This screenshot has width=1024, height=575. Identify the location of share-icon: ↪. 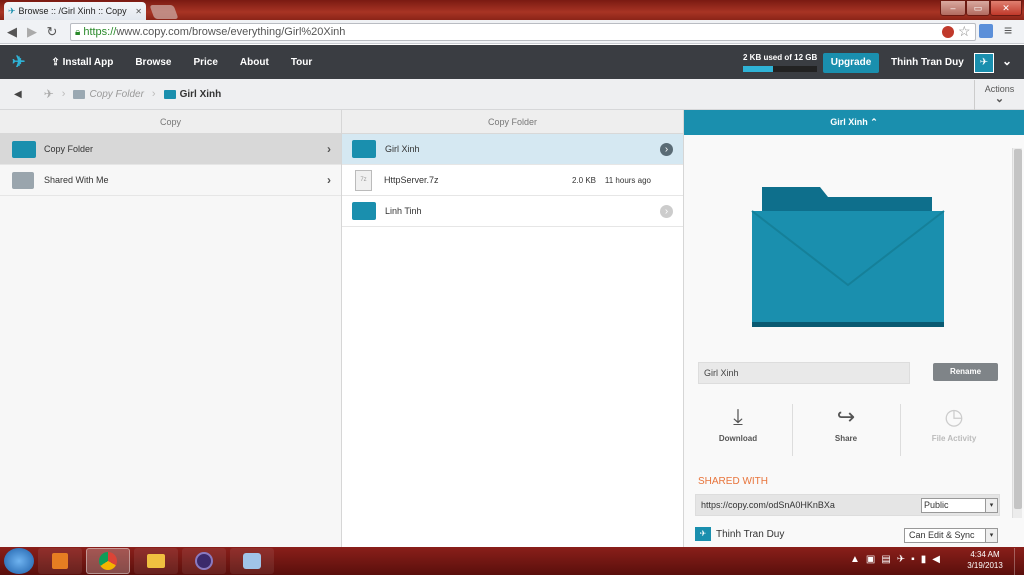
(846, 416).